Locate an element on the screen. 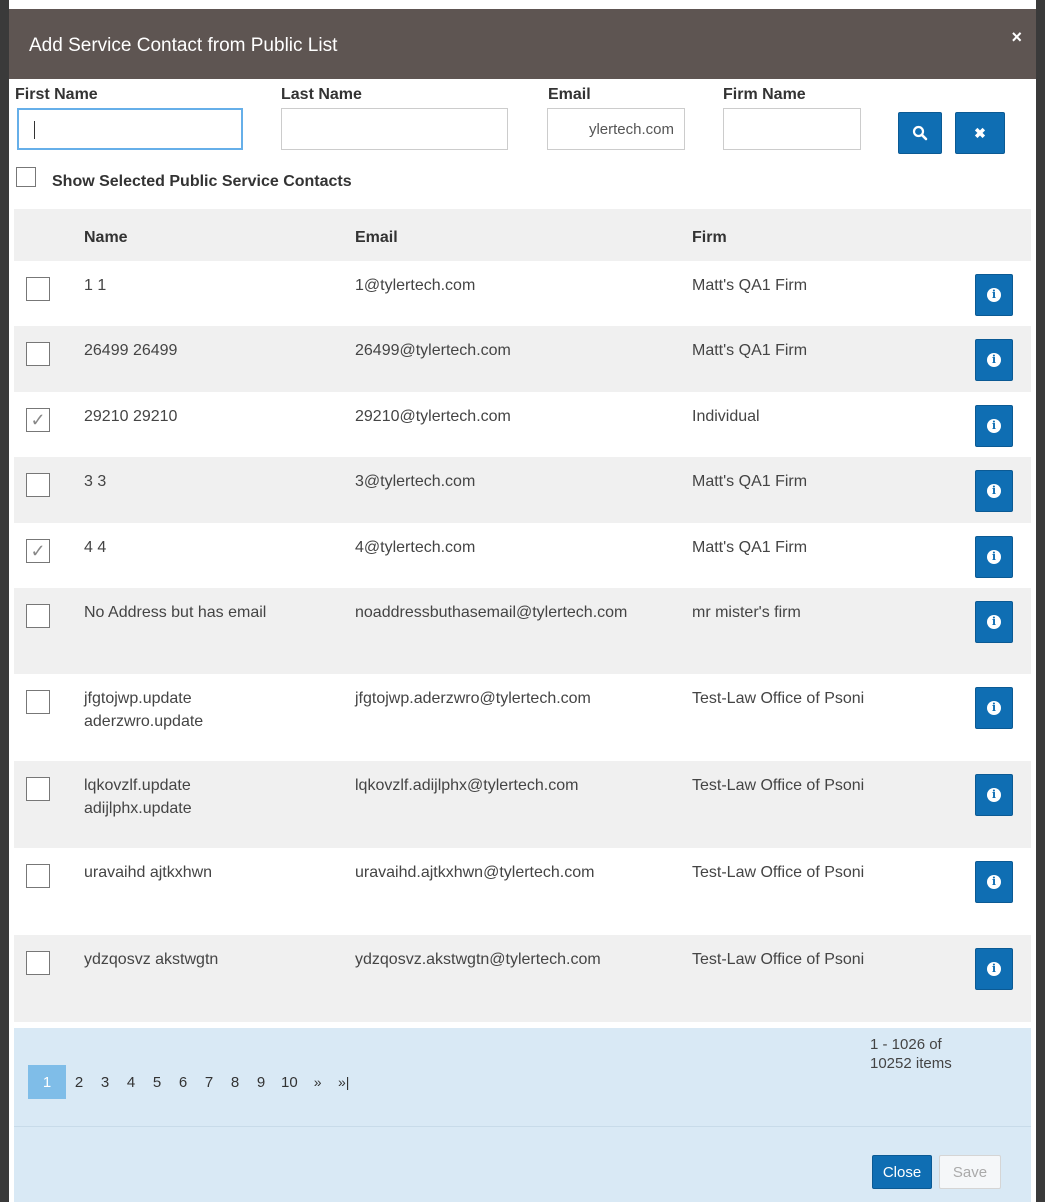  save-button: Save is located at coordinates (970, 1172).